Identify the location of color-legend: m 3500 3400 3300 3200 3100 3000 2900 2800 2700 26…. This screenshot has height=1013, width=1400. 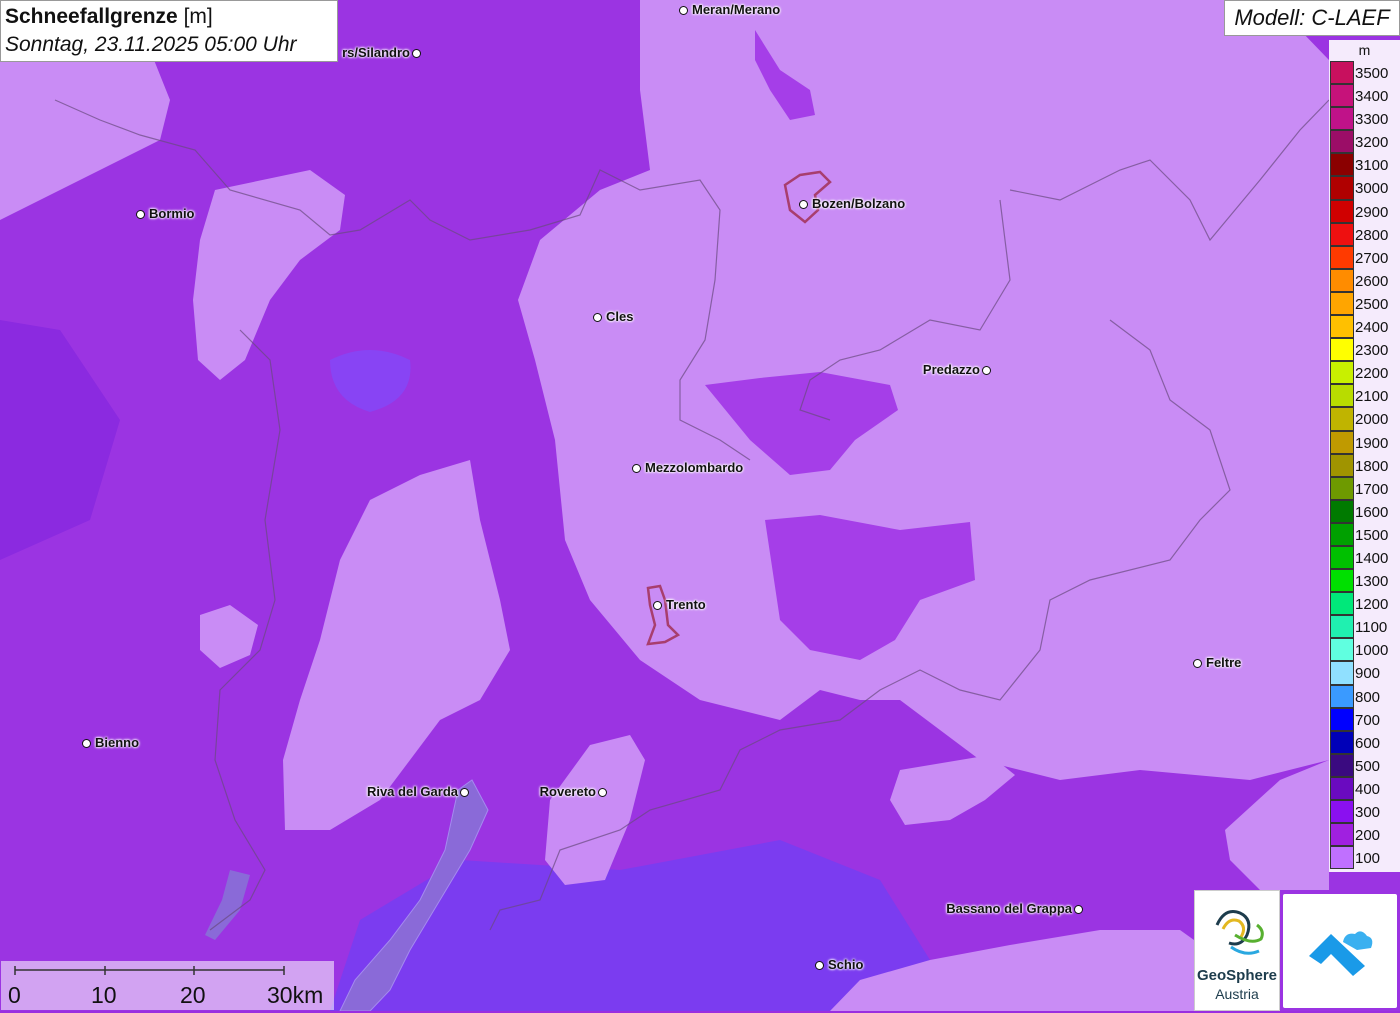
(1364, 456).